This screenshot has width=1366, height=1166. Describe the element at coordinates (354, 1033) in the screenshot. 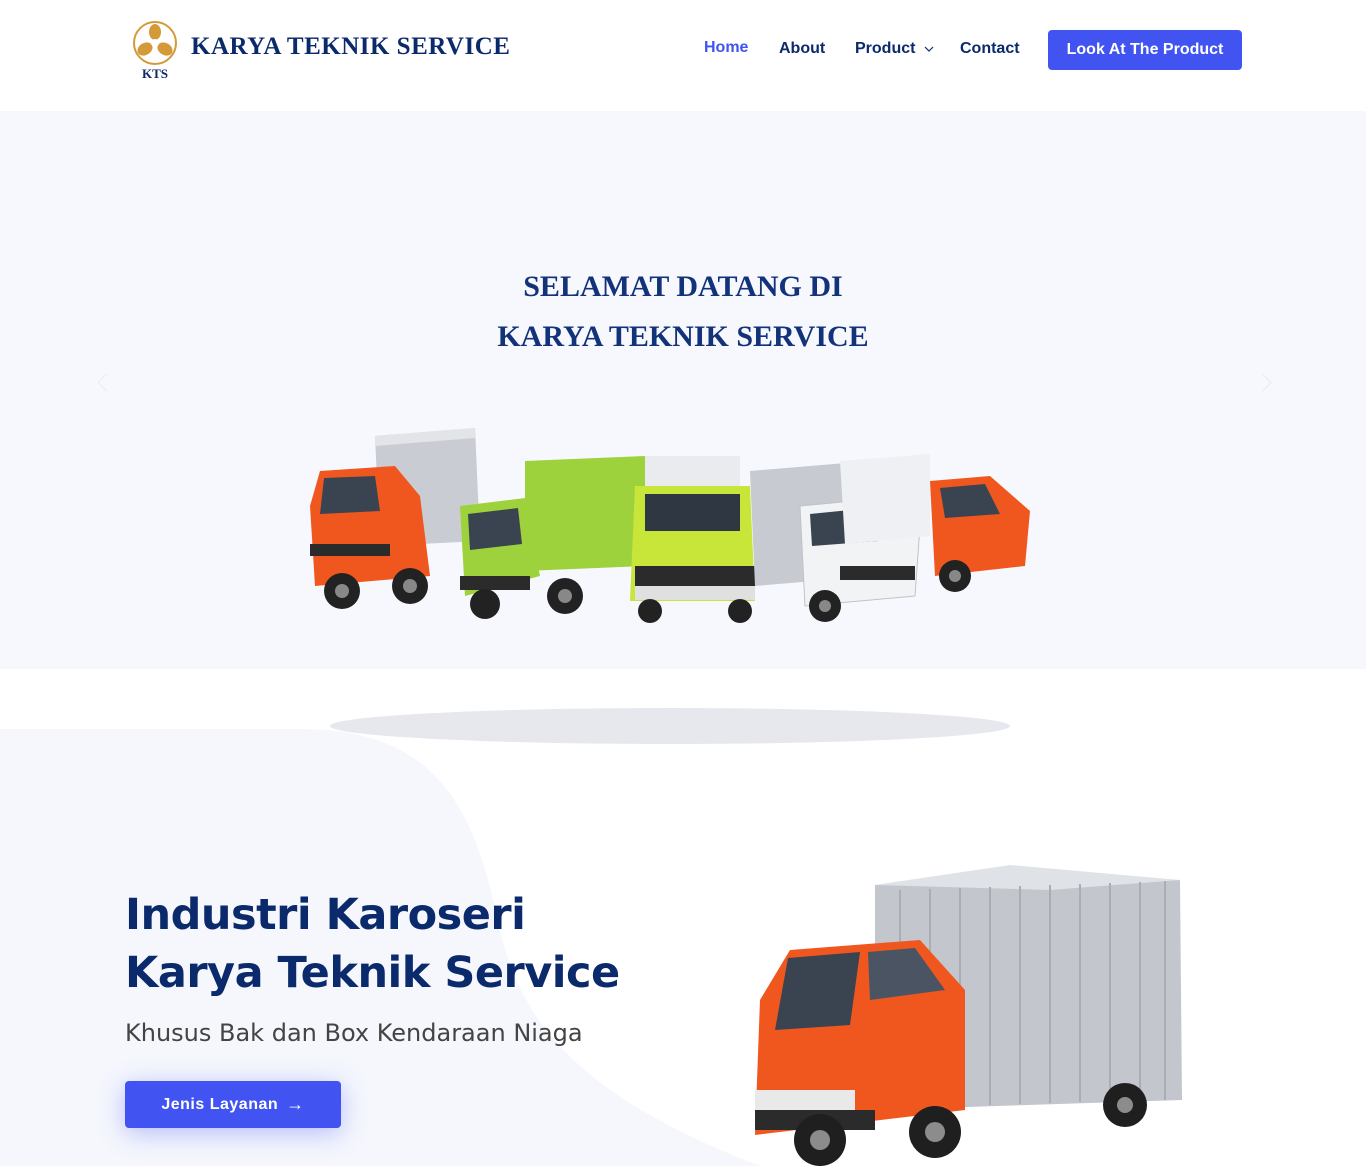

I see `section-subtitle: Khusus Bak dan Box Kendaraan Niaga` at that location.